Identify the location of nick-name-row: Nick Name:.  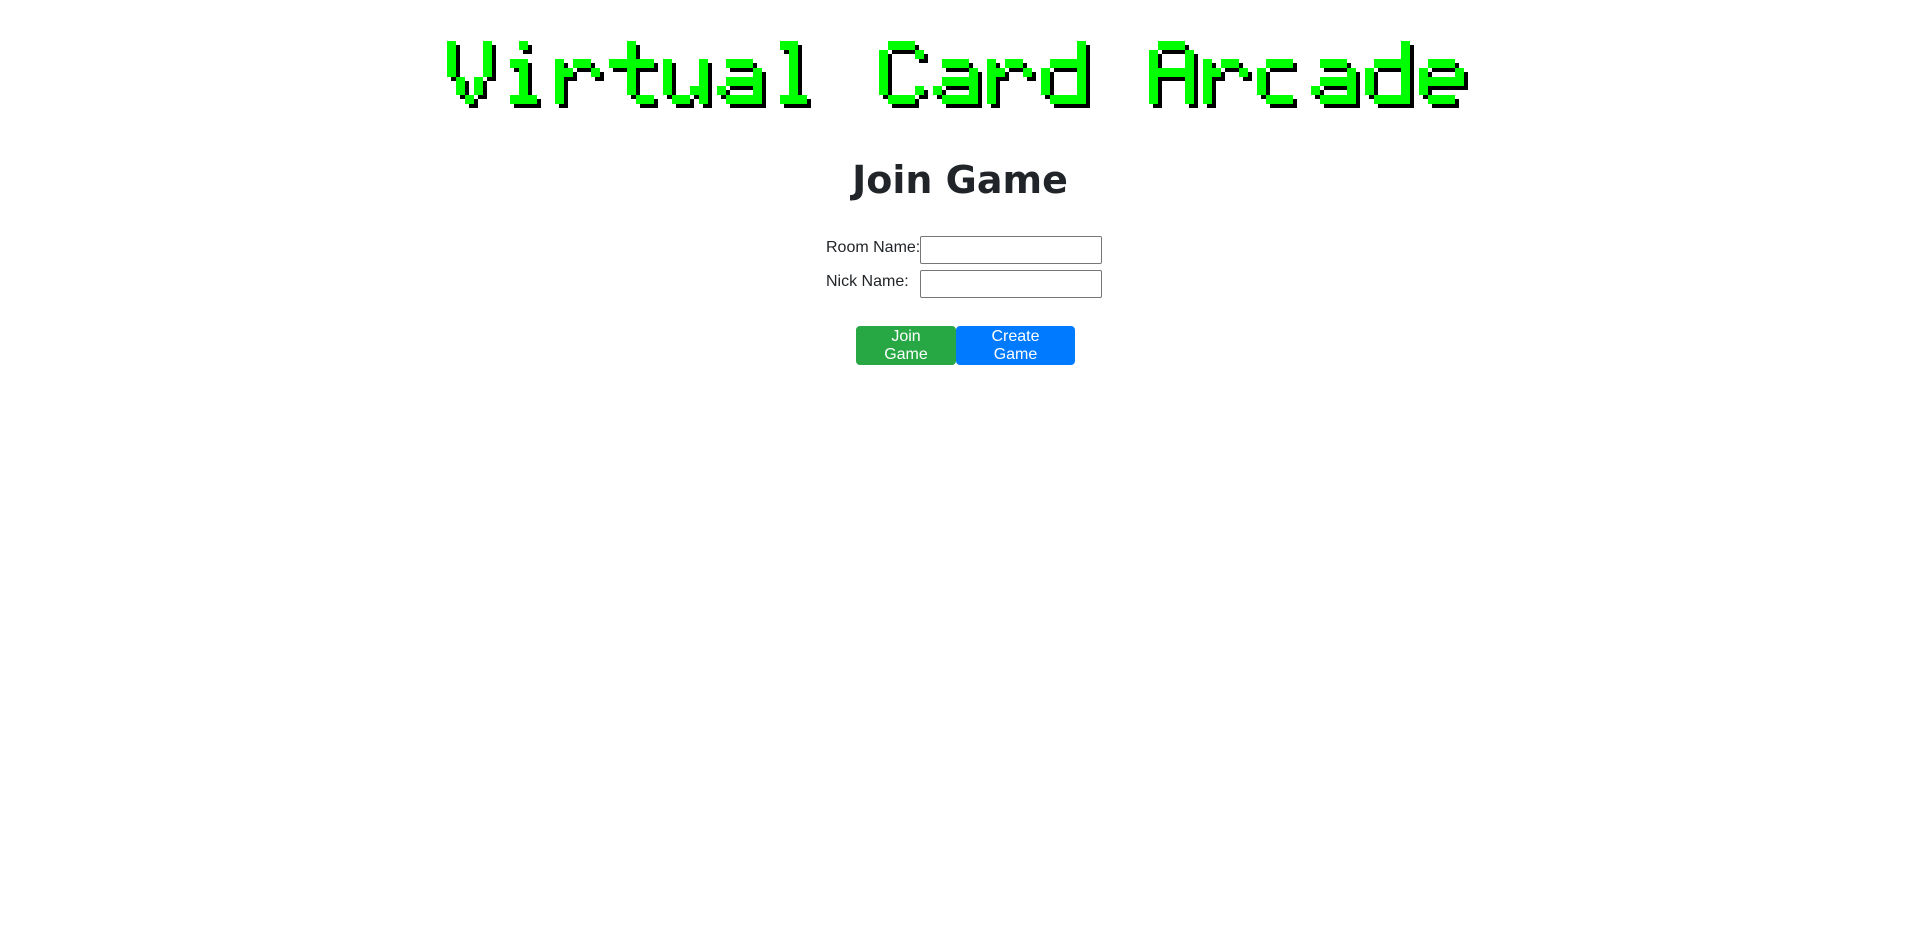
(964, 284).